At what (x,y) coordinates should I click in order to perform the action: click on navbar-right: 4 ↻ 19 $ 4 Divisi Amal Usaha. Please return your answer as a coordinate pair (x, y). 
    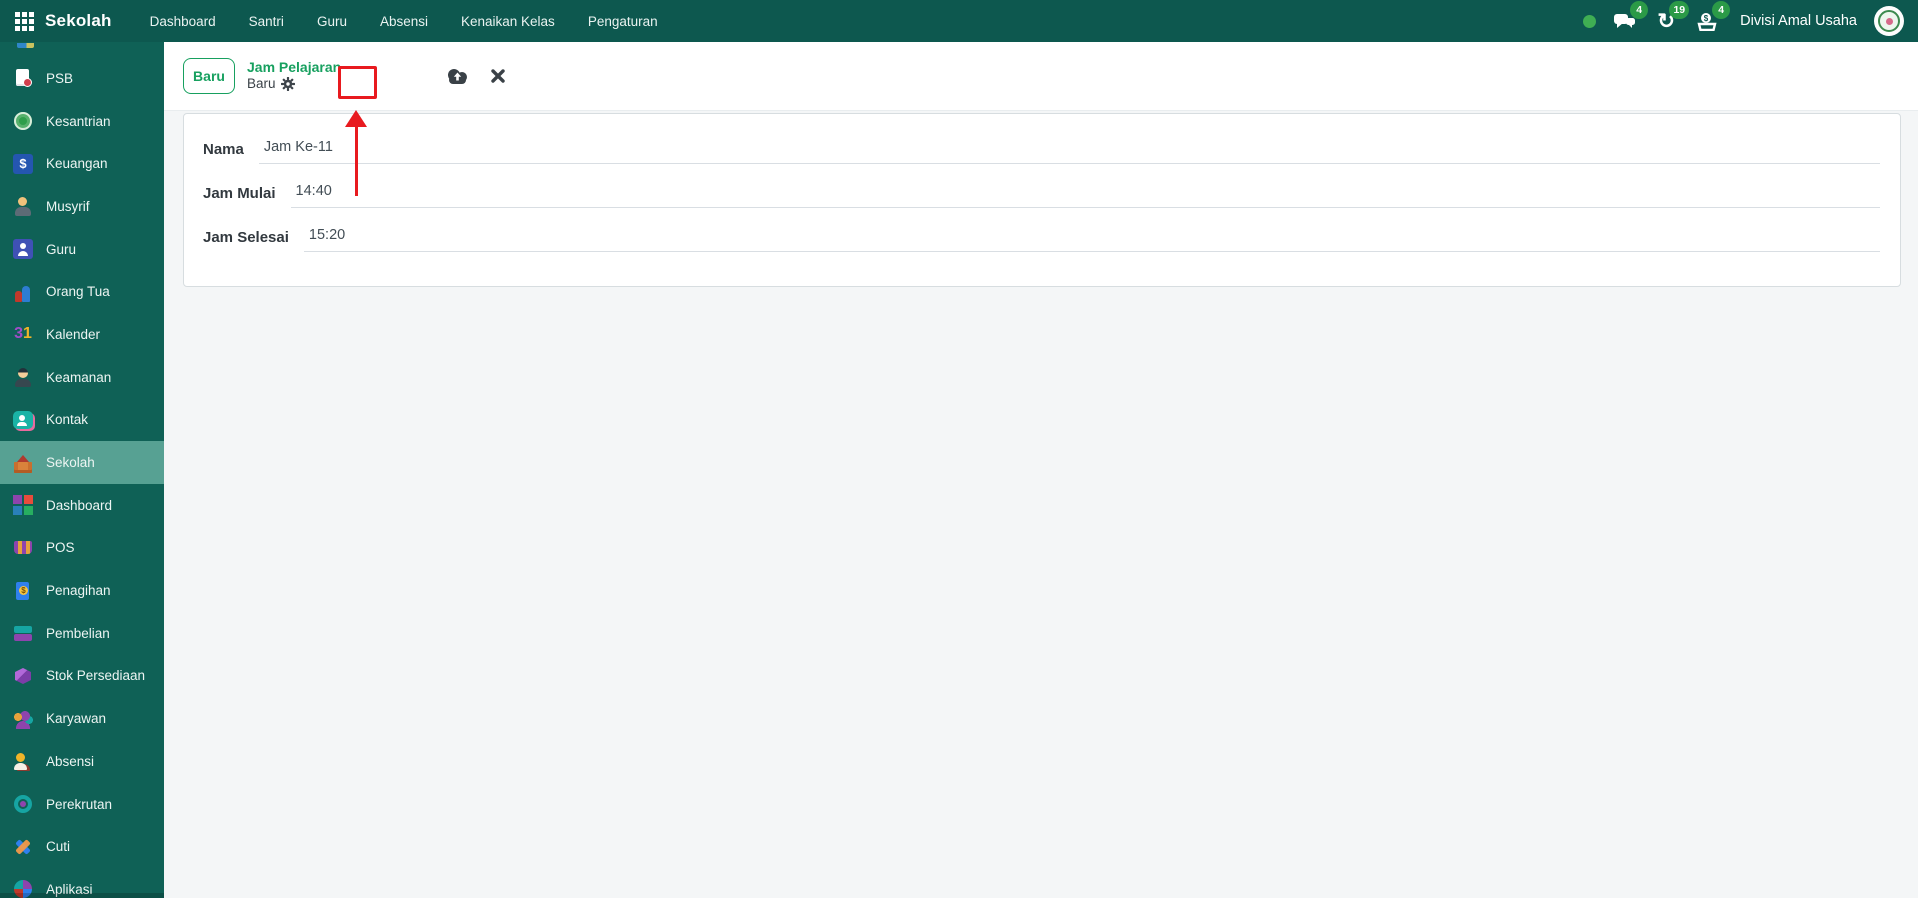
    Looking at the image, I should click on (1743, 18).